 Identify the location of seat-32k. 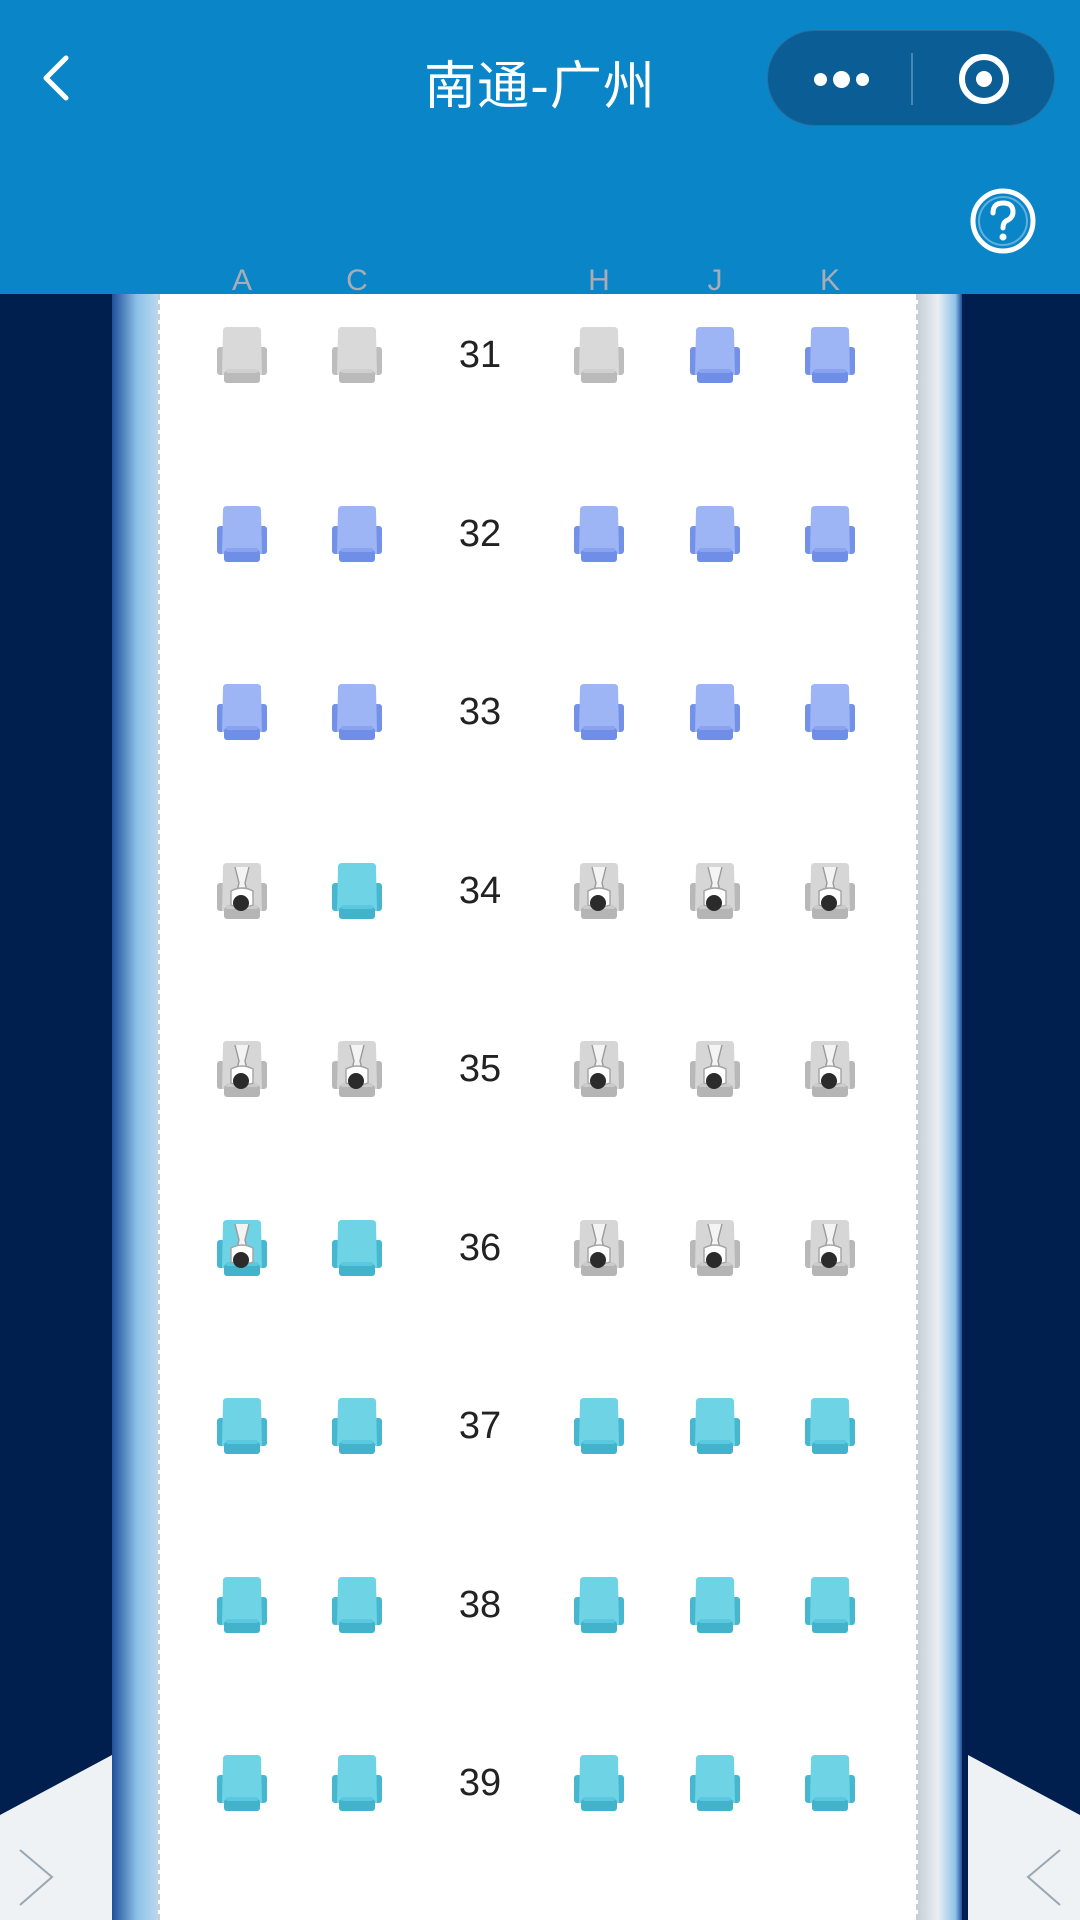
(830, 535).